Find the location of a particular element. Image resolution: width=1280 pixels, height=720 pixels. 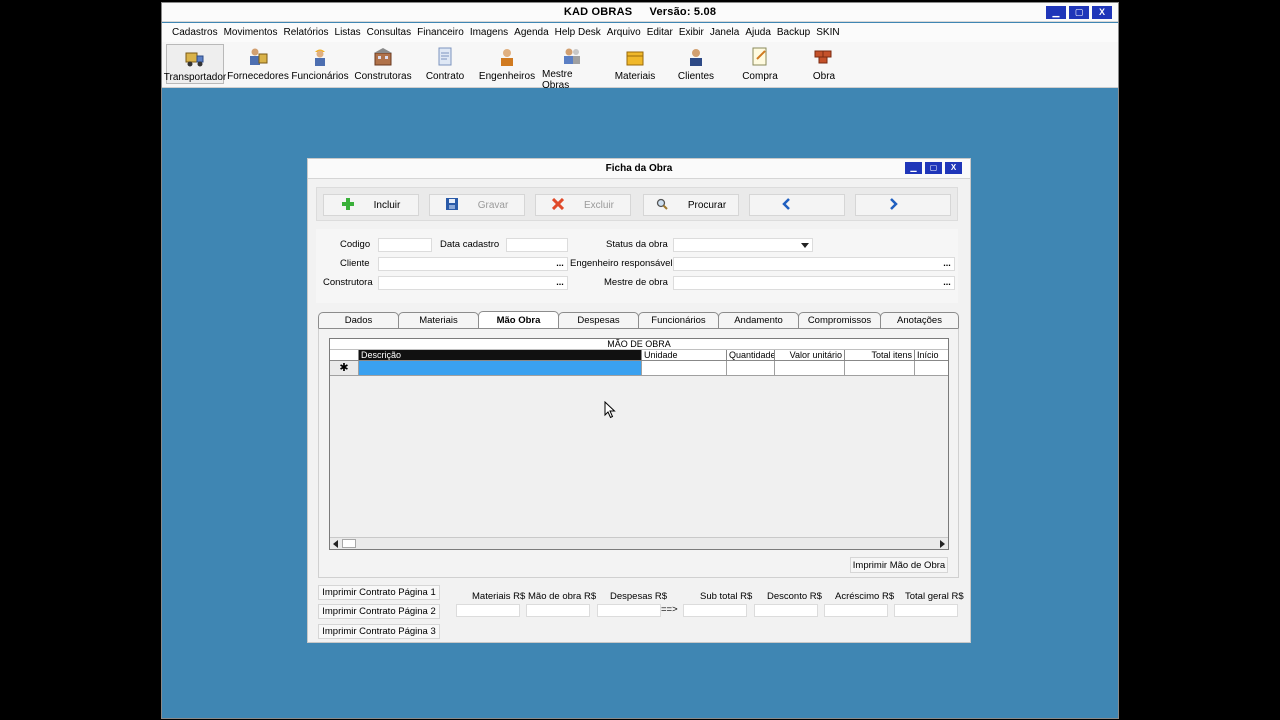

subtotal-field is located at coordinates (715, 610).